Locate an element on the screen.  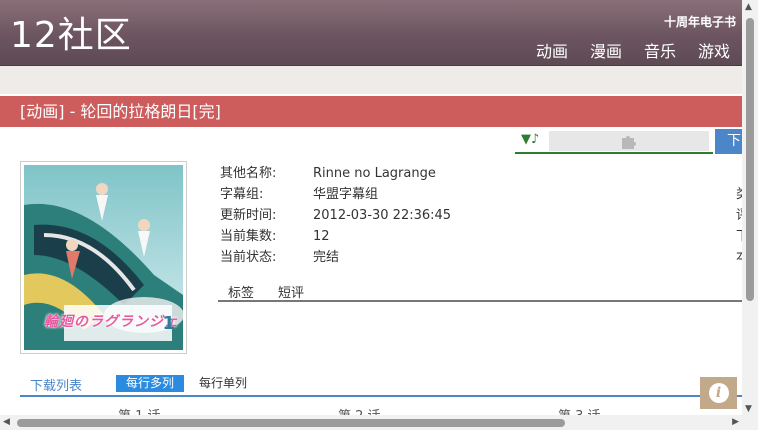
info-row-updated: 更新时间: 2012-03-30 22:36:45 is located at coordinates (335, 215).